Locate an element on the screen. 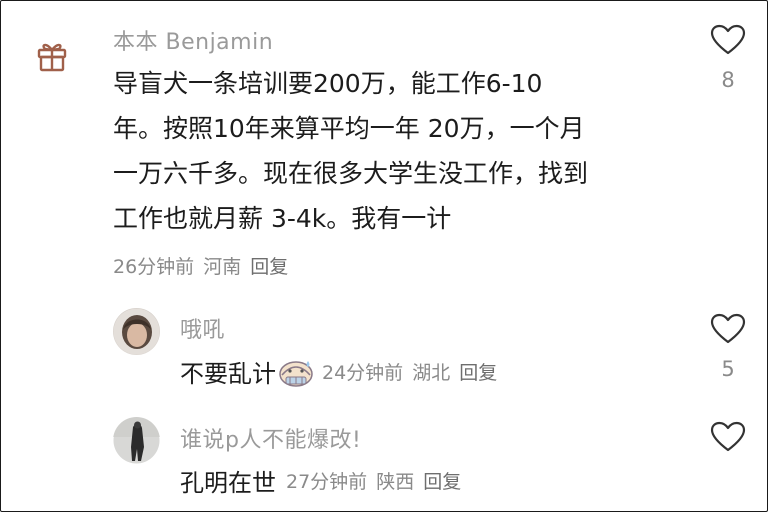 The height and width of the screenshot is (514, 770). comment-line: 一万六千多。现在很多大学生没工作，找到 is located at coordinates (351, 173).